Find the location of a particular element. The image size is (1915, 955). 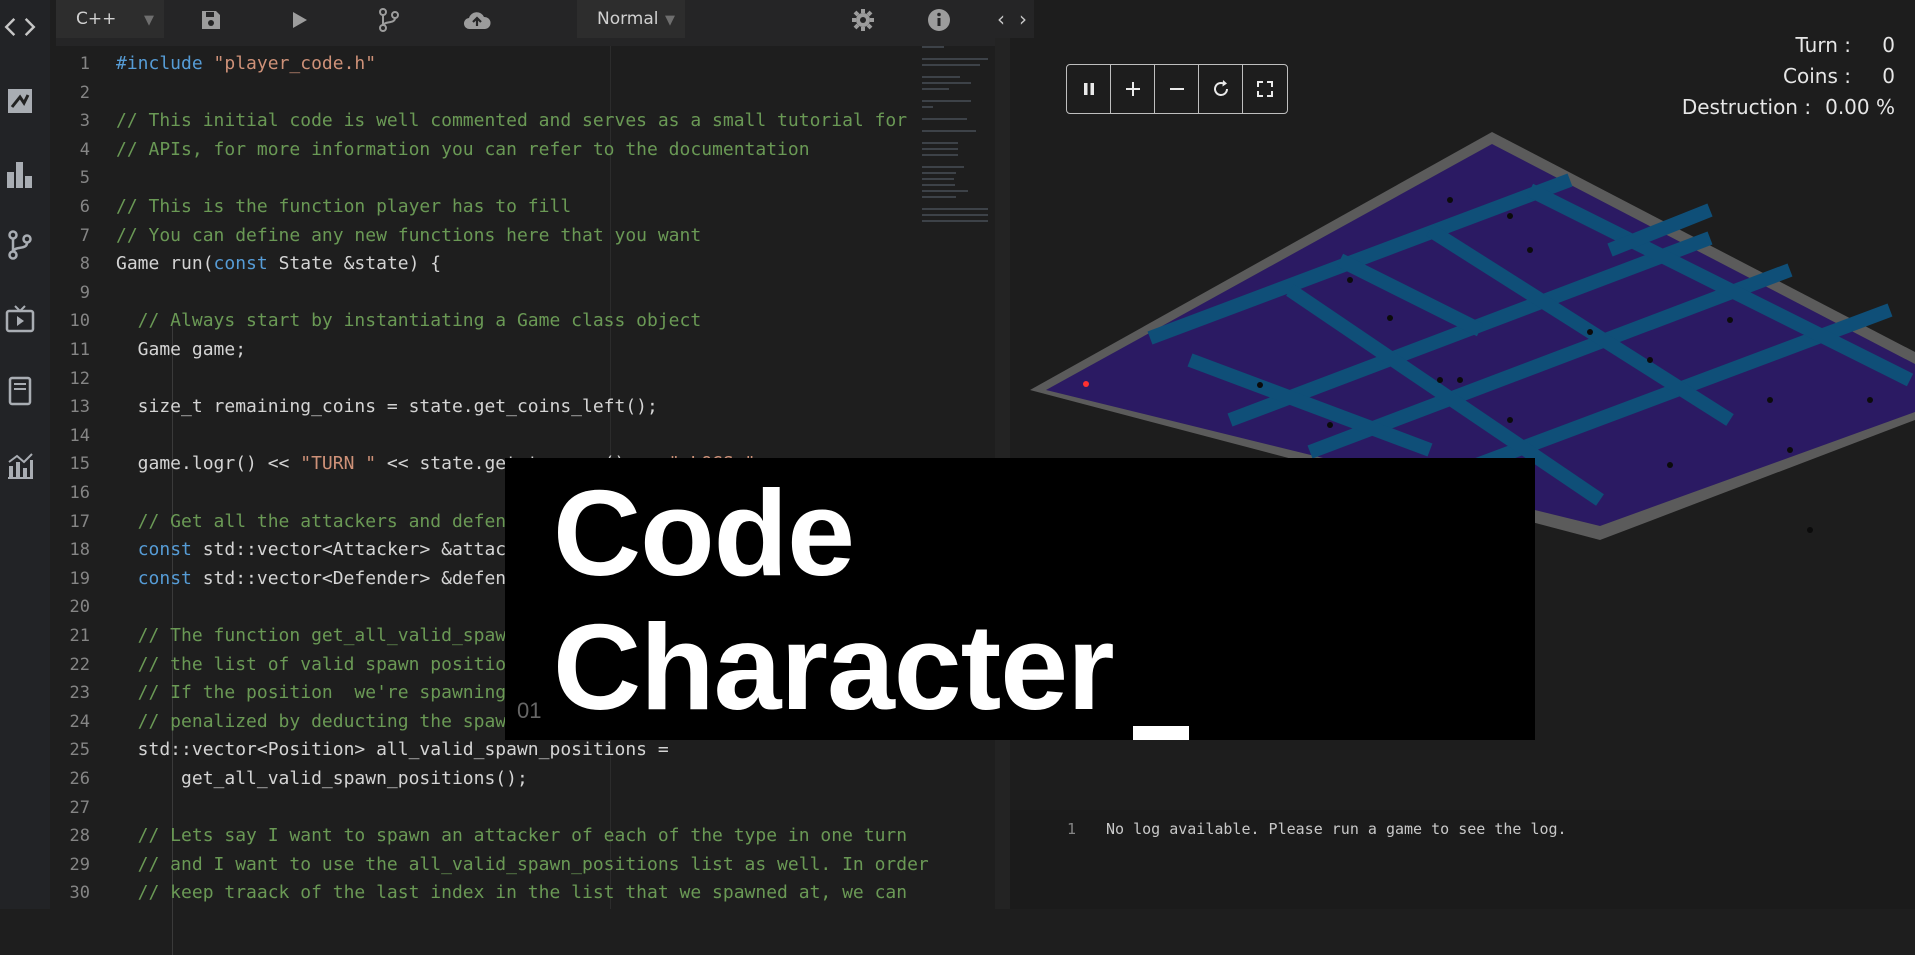

line-number: 10 is located at coordinates (79, 321).